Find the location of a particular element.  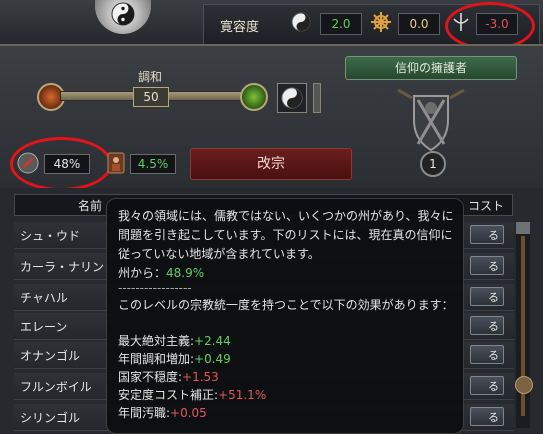

defender-of-faith-banner: 信仰の擁護者 is located at coordinates (431, 68).